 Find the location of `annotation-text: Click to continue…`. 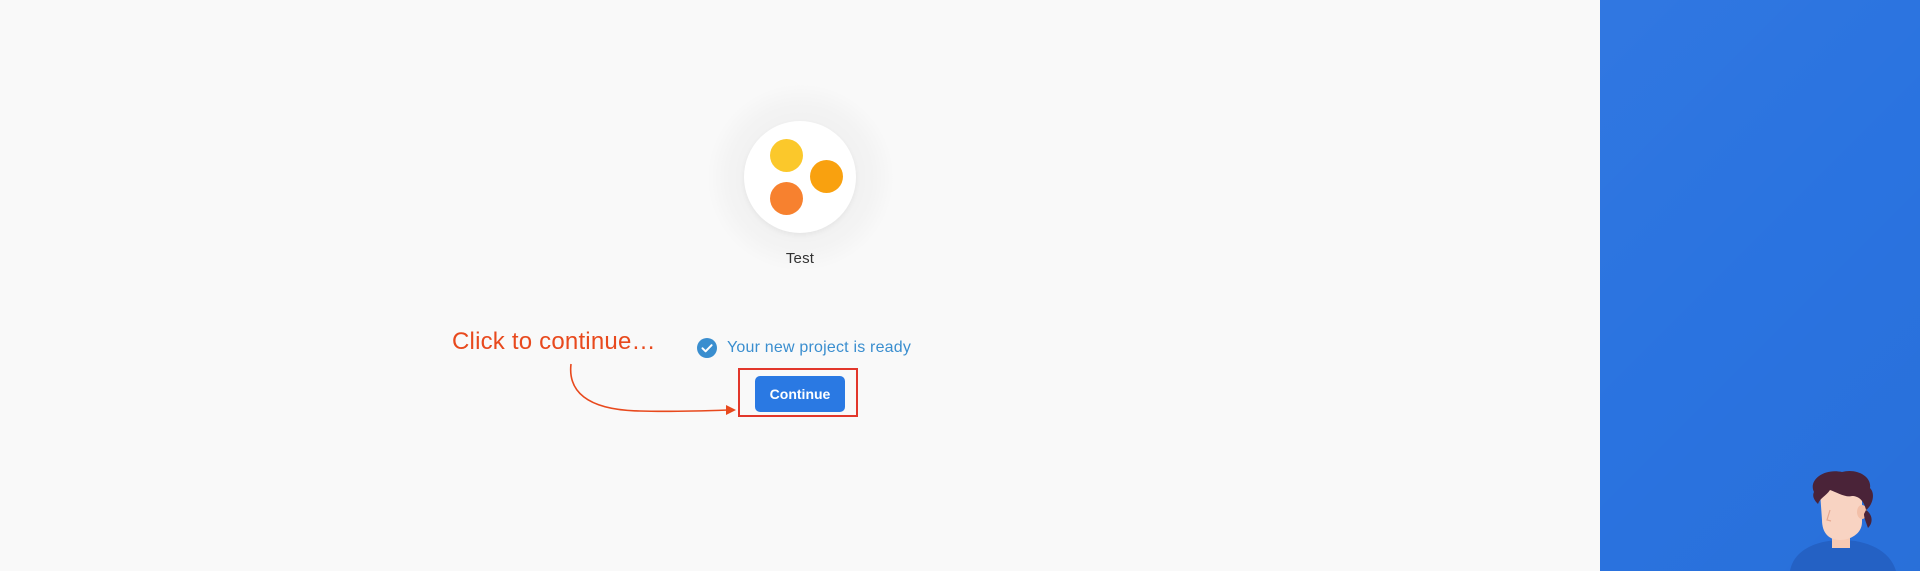

annotation-text: Click to continue… is located at coordinates (554, 341).